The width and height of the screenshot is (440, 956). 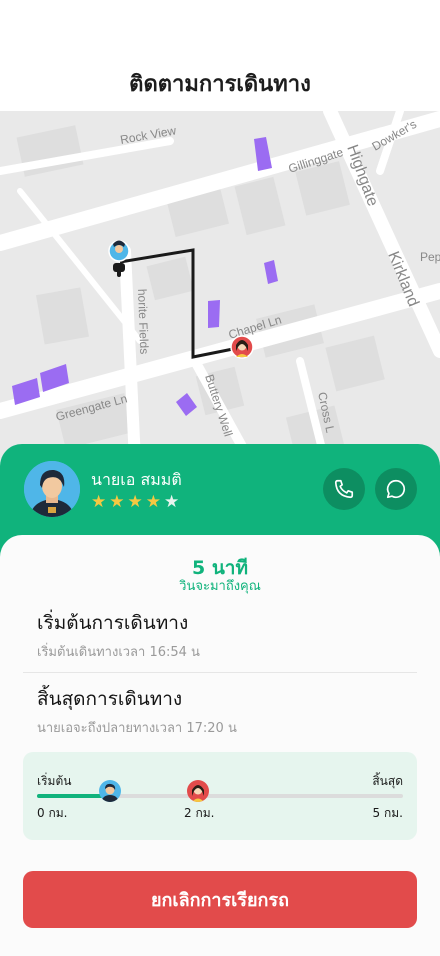 What do you see at coordinates (54, 781) in the screenshot?
I see `progress-start-label: เริ่มต้น` at bounding box center [54, 781].